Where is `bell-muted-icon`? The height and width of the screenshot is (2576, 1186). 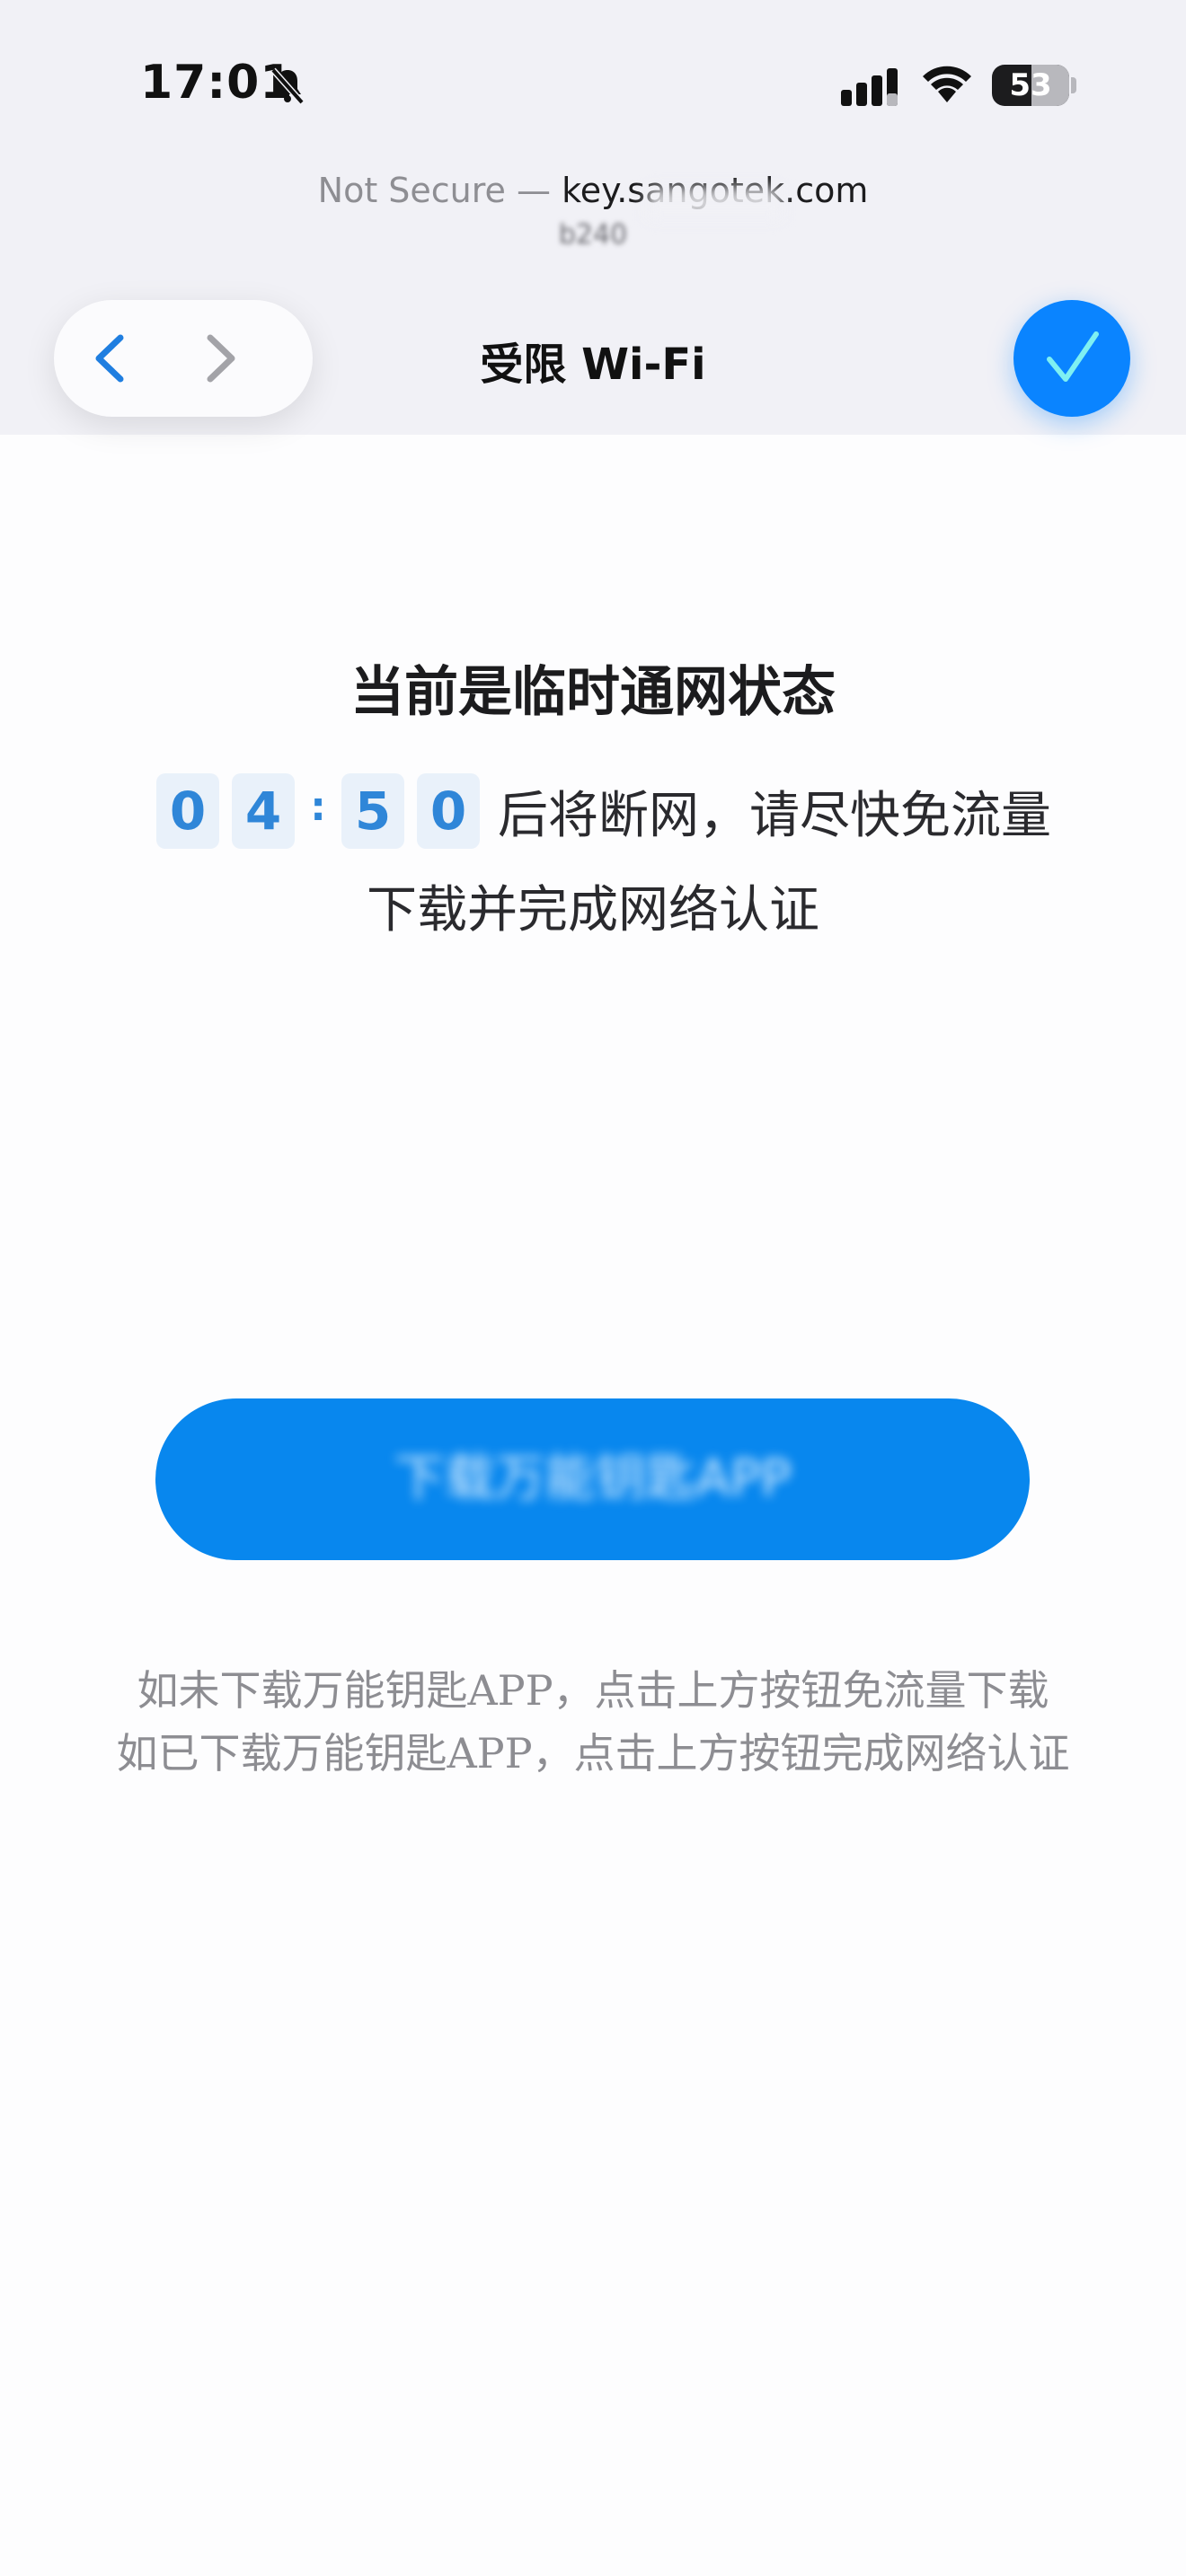
bell-muted-icon is located at coordinates (287, 86).